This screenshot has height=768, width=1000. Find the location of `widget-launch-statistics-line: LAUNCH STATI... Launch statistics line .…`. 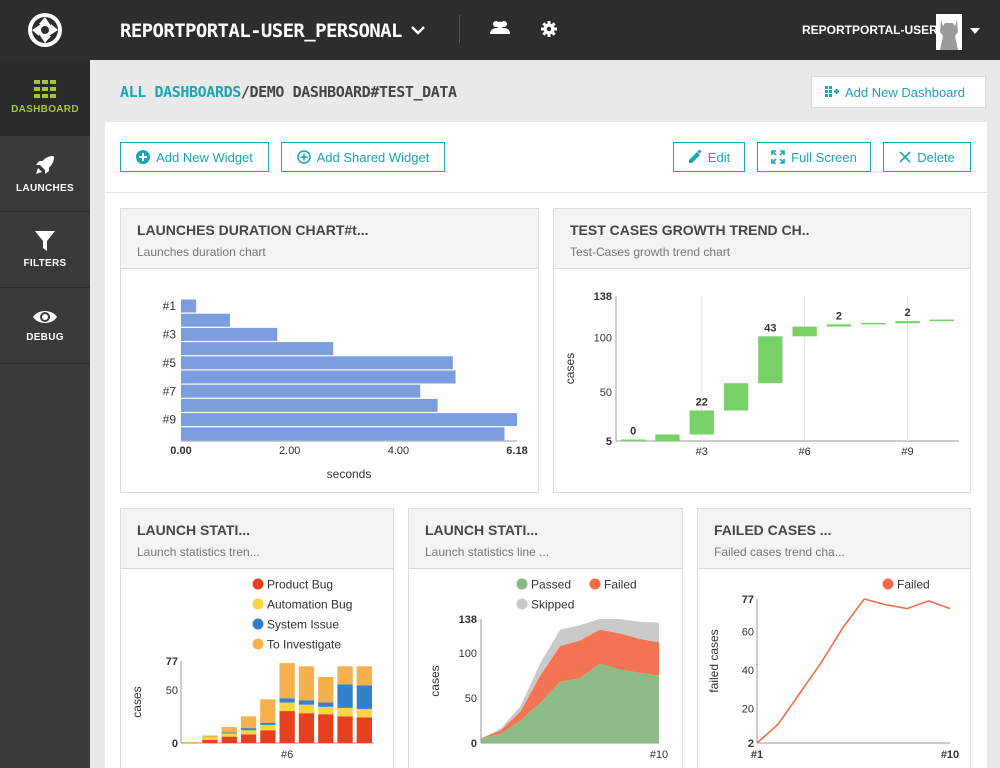

widget-launch-statistics-line: LAUNCH STATI... Launch statistics line .… is located at coordinates (545, 638).